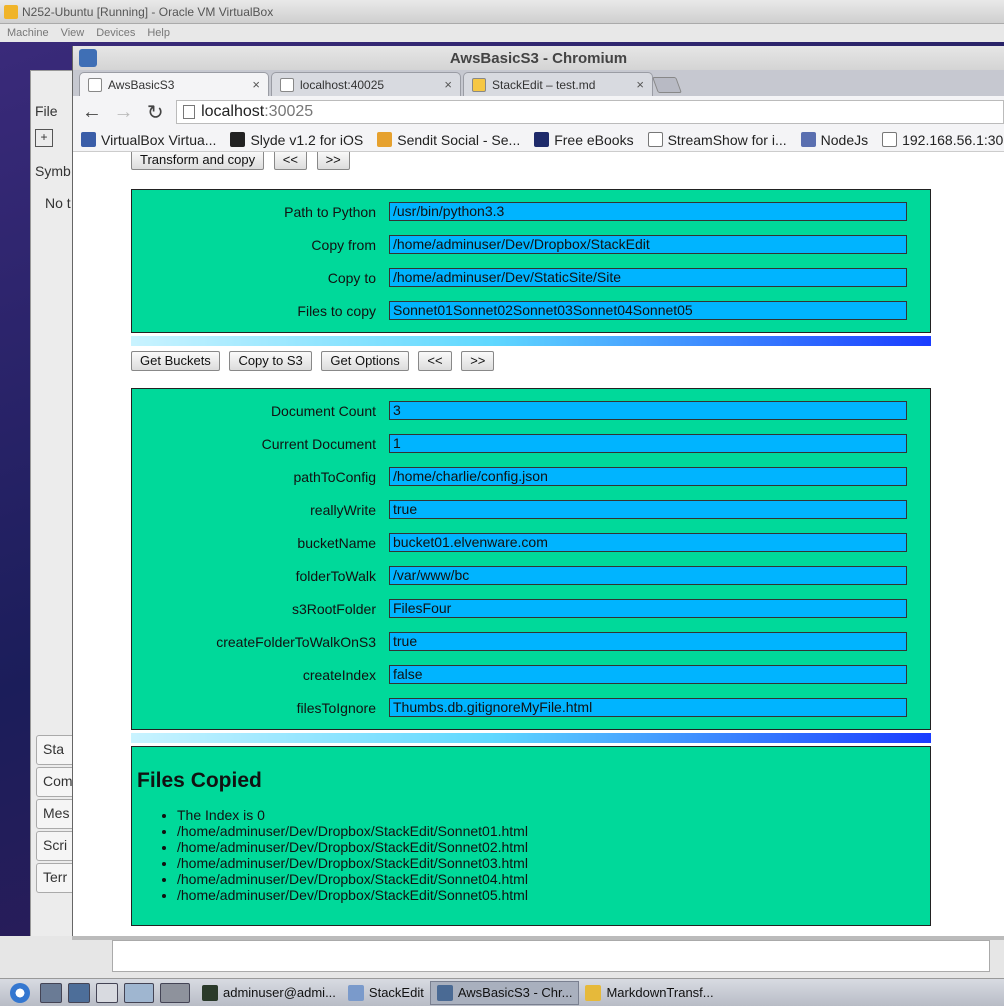  I want to click on field-row-bucket-name: bucketName bucket01.elvenware.com, so click(532, 543).